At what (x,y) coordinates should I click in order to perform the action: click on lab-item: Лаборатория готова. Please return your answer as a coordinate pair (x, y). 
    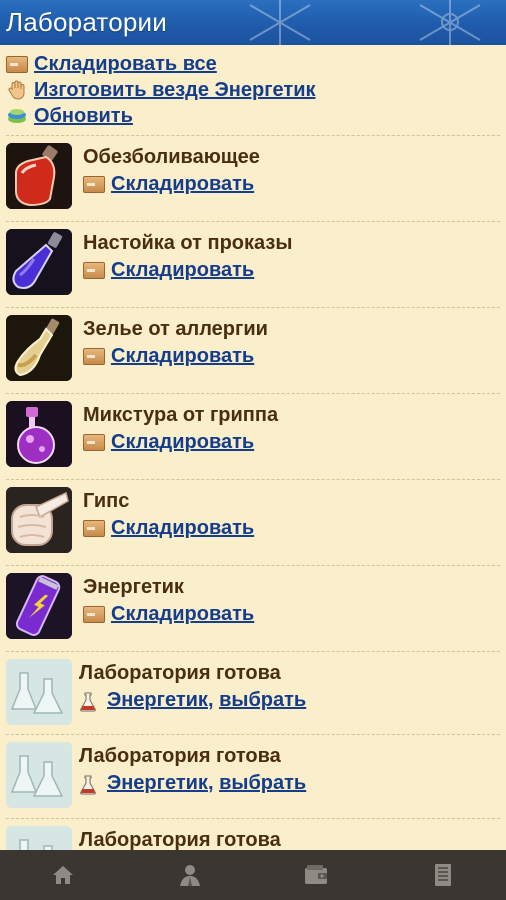
    Looking at the image, I should click on (253, 834).